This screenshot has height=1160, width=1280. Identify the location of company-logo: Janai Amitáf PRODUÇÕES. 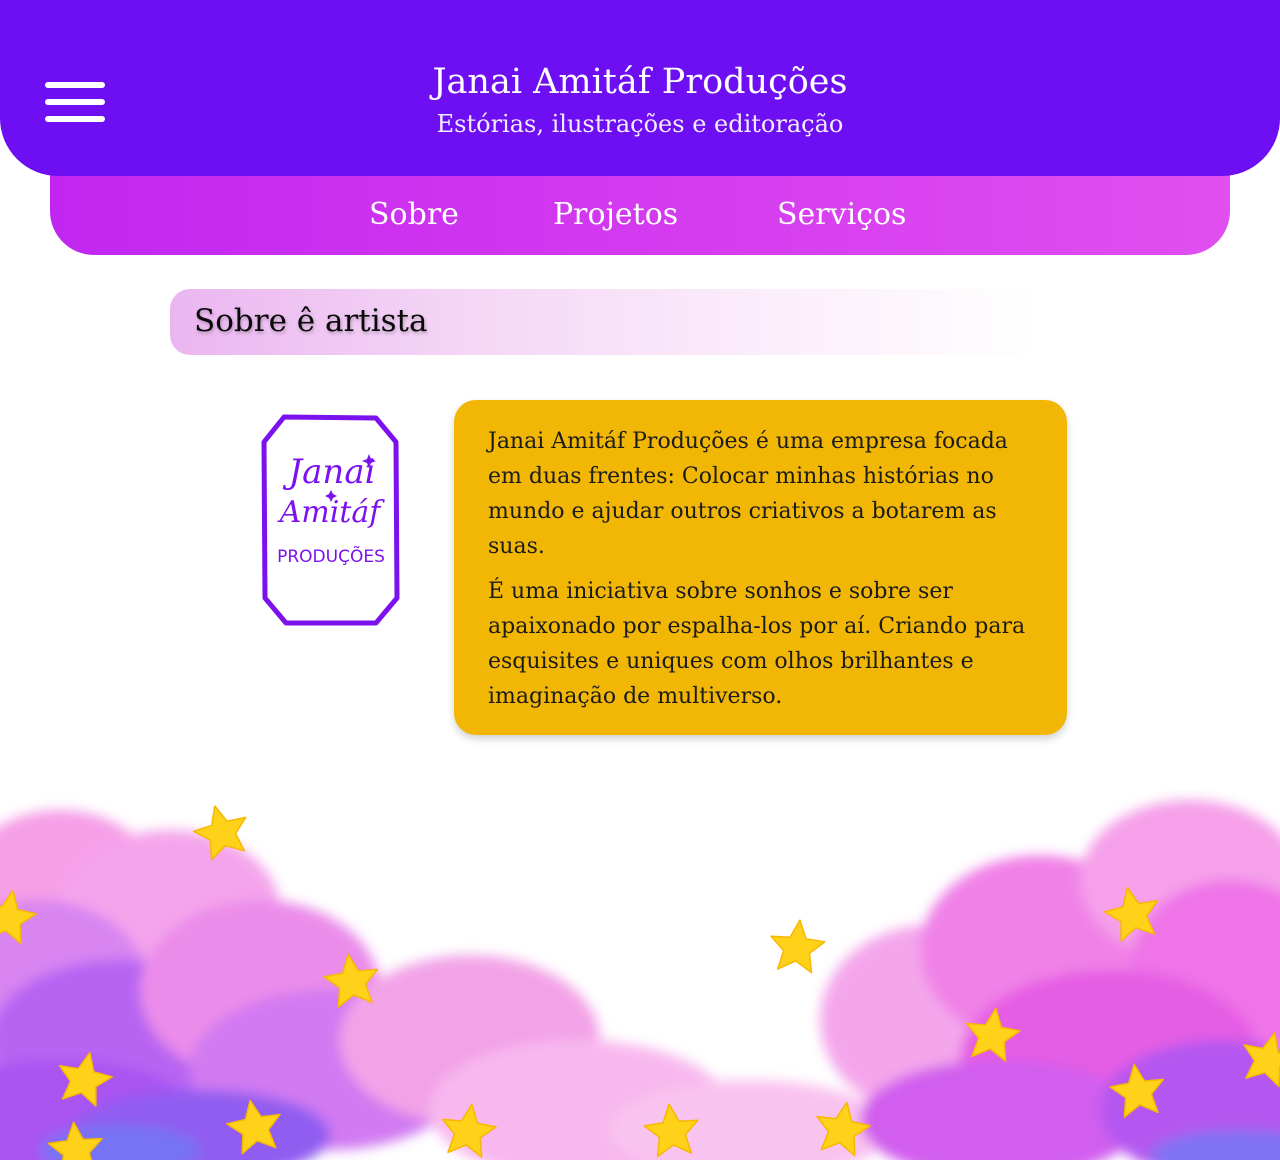
(330, 520).